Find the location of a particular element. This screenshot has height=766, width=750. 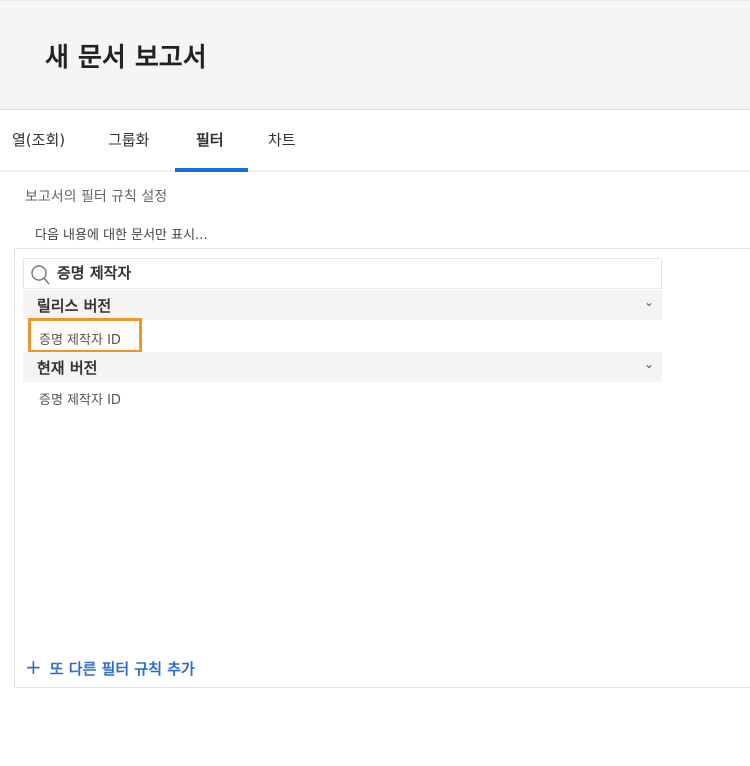

plus-icon: + is located at coordinates (33, 667).